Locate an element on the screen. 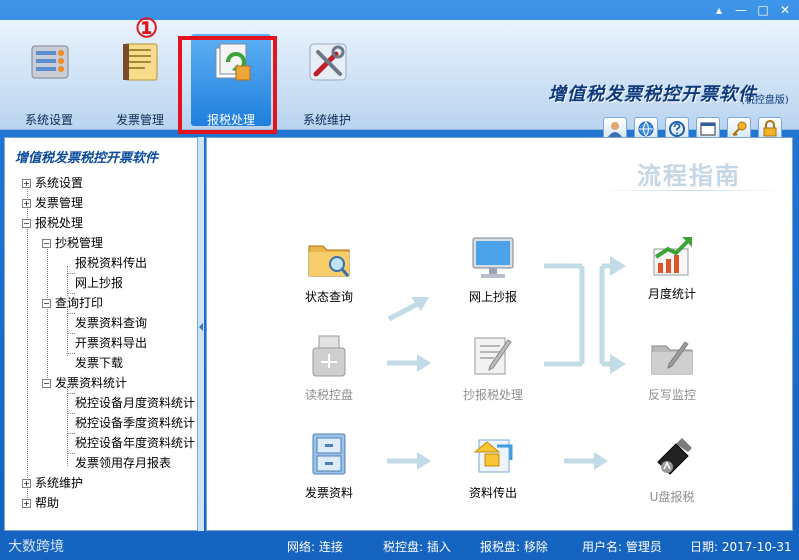  usb-drive-icon is located at coordinates (329, 356).